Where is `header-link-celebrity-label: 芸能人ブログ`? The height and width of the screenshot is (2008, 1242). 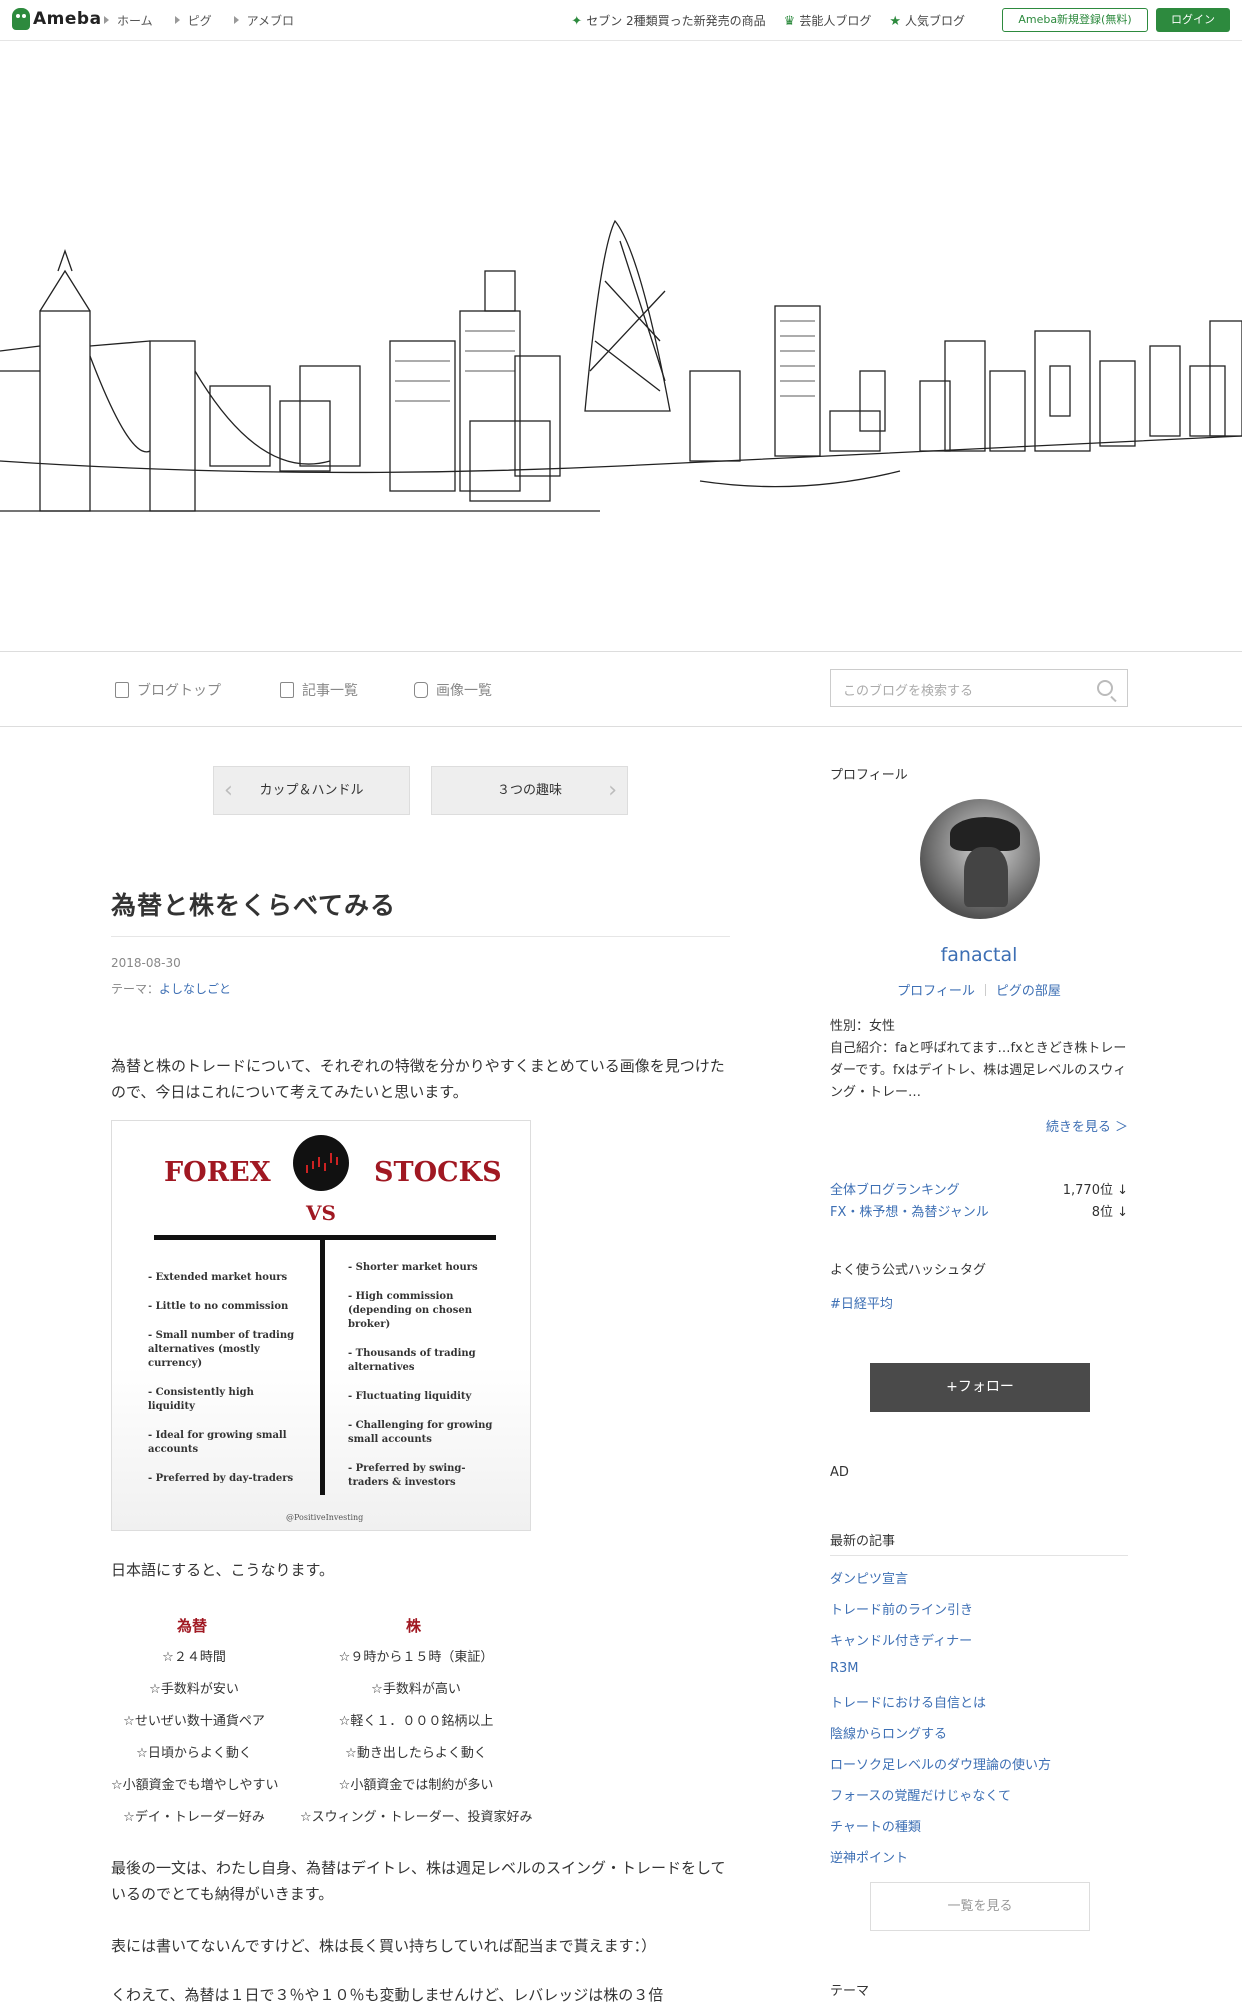
header-link-celebrity-label: 芸能人ブログ is located at coordinates (835, 21).